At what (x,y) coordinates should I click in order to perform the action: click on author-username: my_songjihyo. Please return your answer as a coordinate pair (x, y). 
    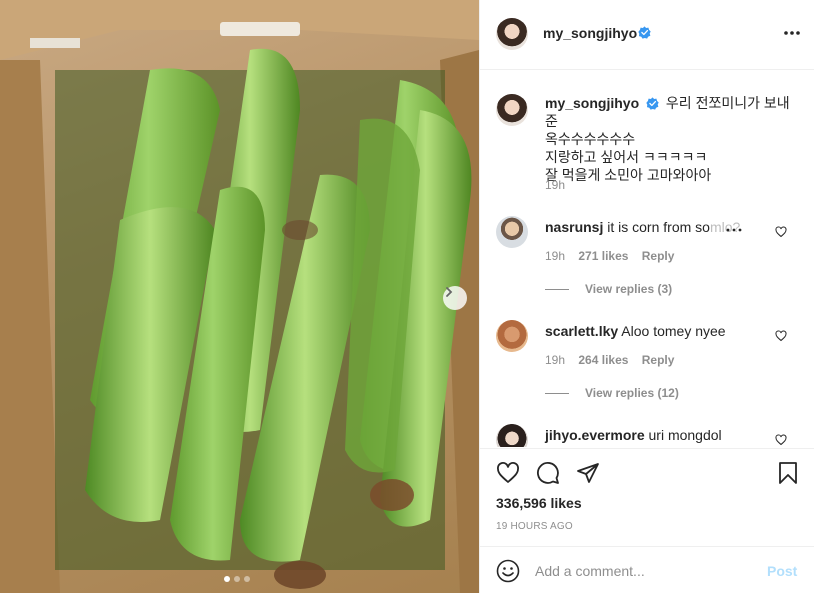
    Looking at the image, I should click on (590, 33).